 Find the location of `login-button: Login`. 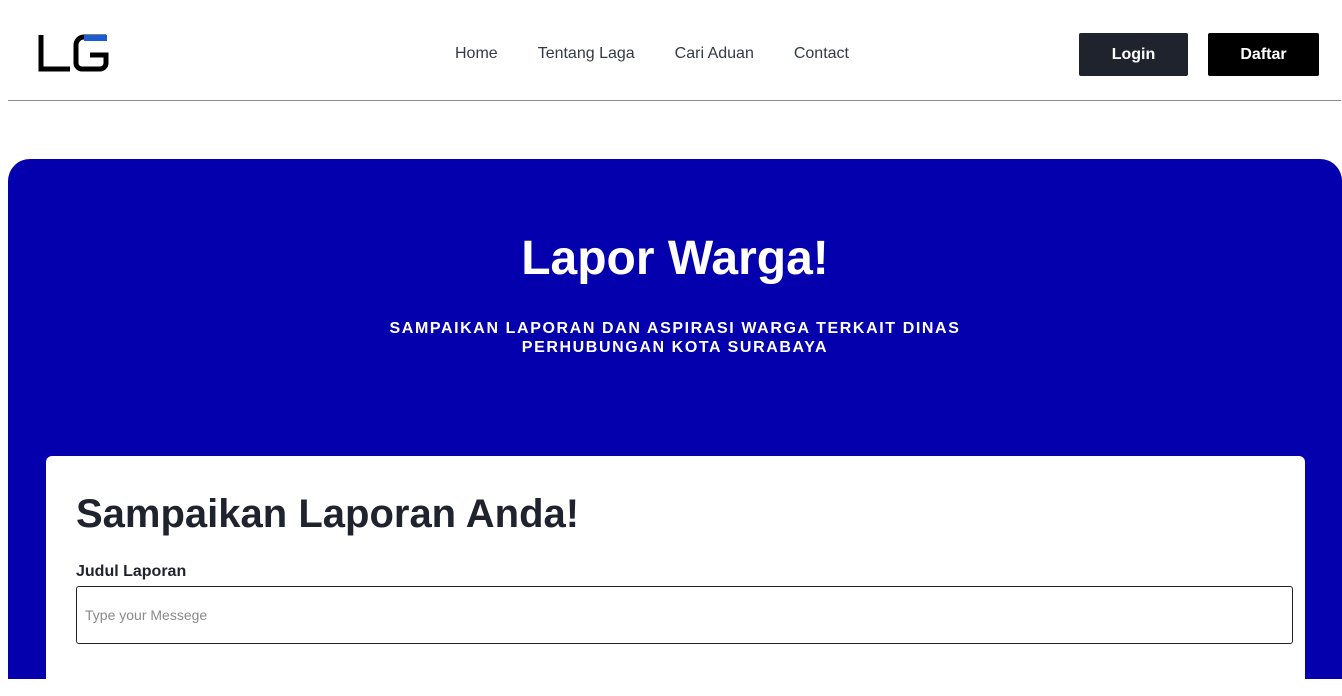

login-button: Login is located at coordinates (1133, 54).